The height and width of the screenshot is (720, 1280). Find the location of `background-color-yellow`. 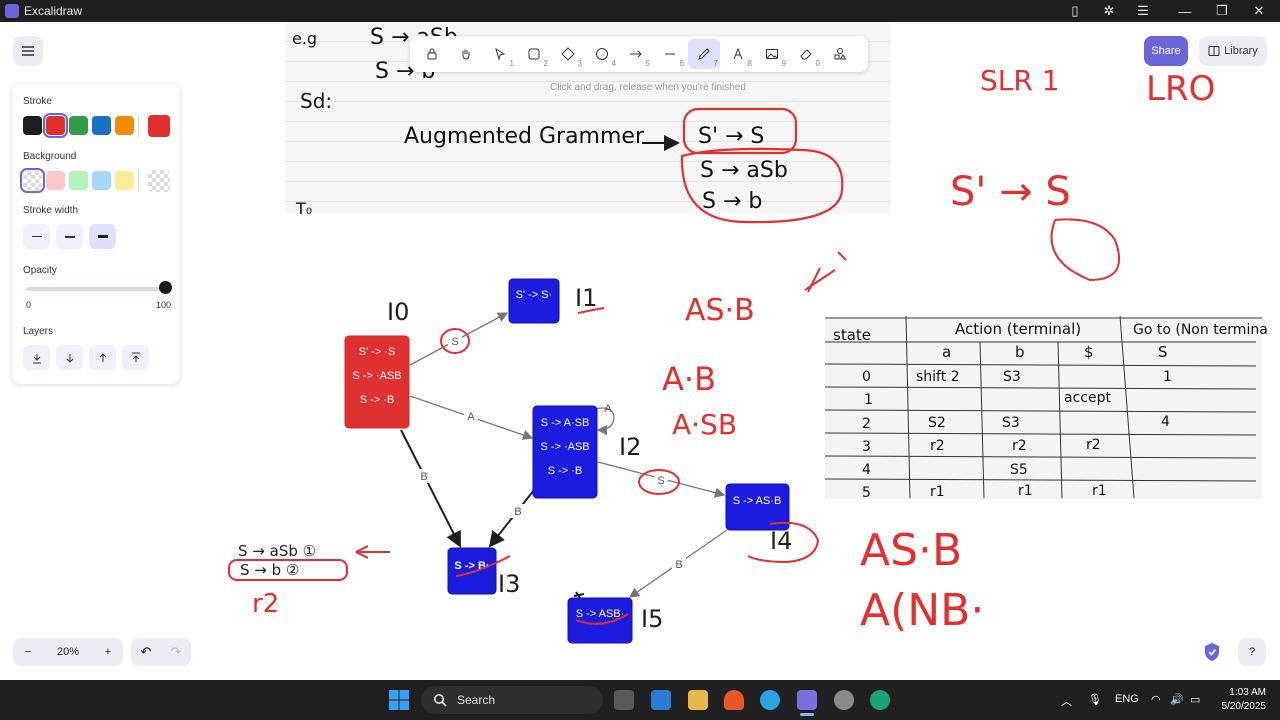

background-color-yellow is located at coordinates (124, 180).